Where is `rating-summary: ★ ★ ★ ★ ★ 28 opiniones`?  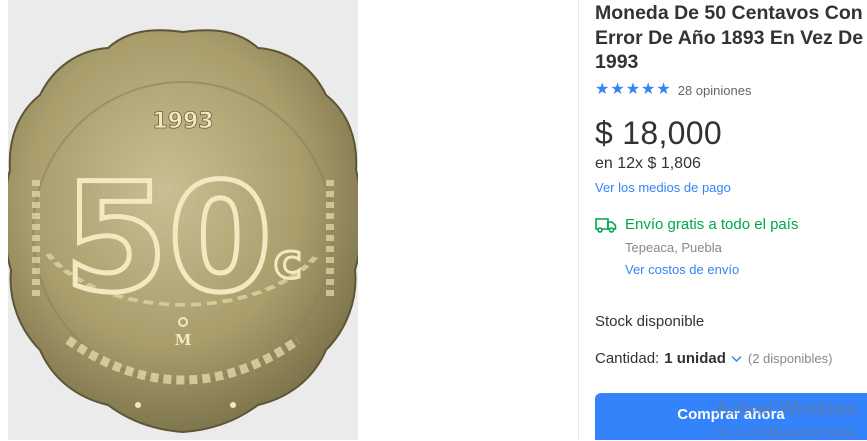 rating-summary: ★ ★ ★ ★ ★ 28 opiniones is located at coordinates (673, 90).